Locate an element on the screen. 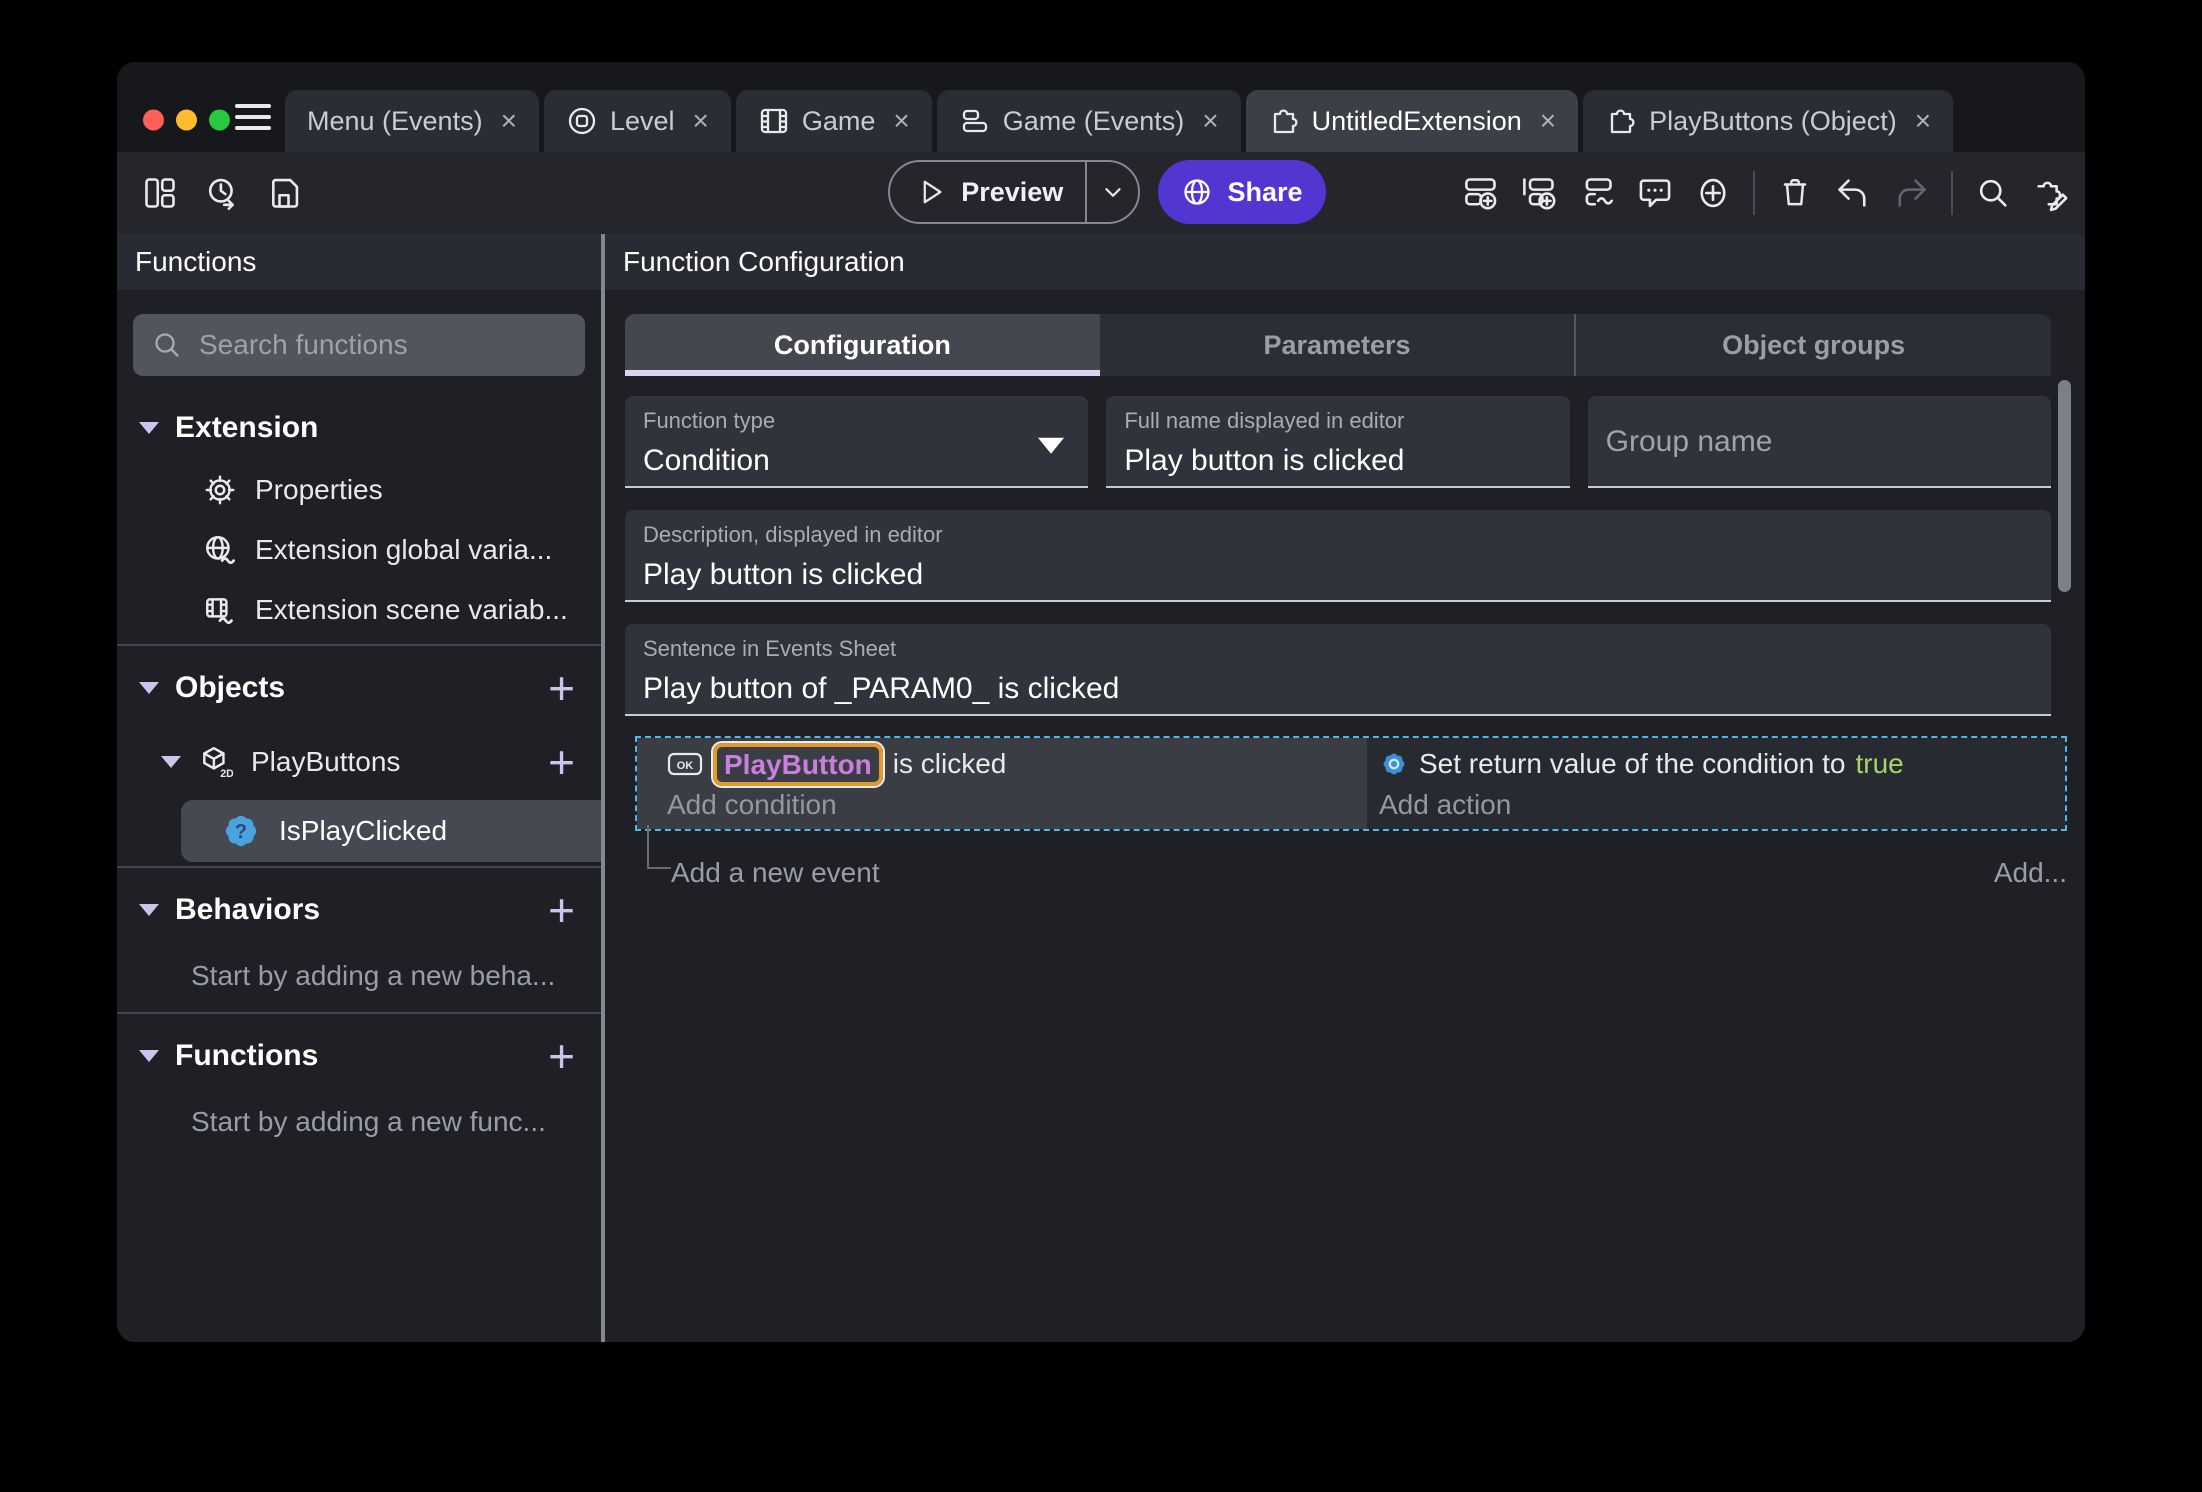 Image resolution: width=2202 pixels, height=1492 pixels. save-icon is located at coordinates (284, 193).